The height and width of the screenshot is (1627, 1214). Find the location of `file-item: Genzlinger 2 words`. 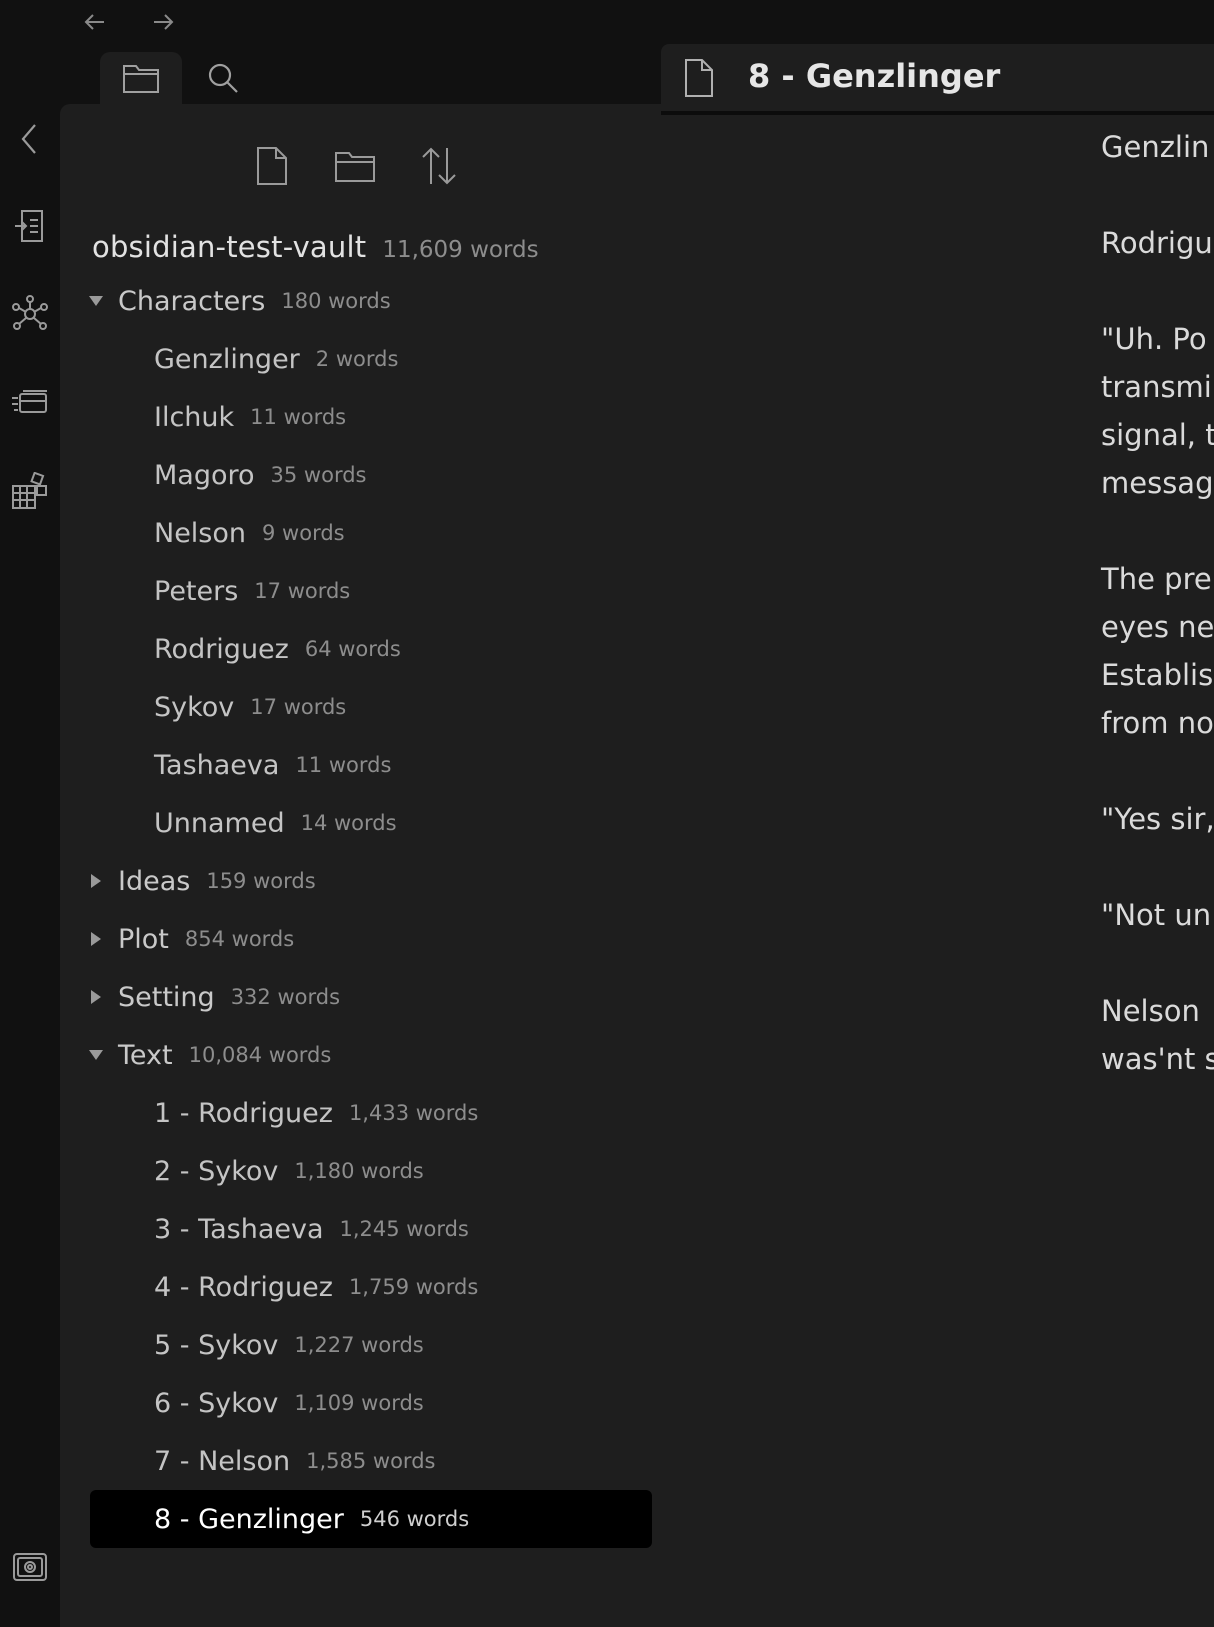

file-item: Genzlinger 2 words is located at coordinates (371, 359).